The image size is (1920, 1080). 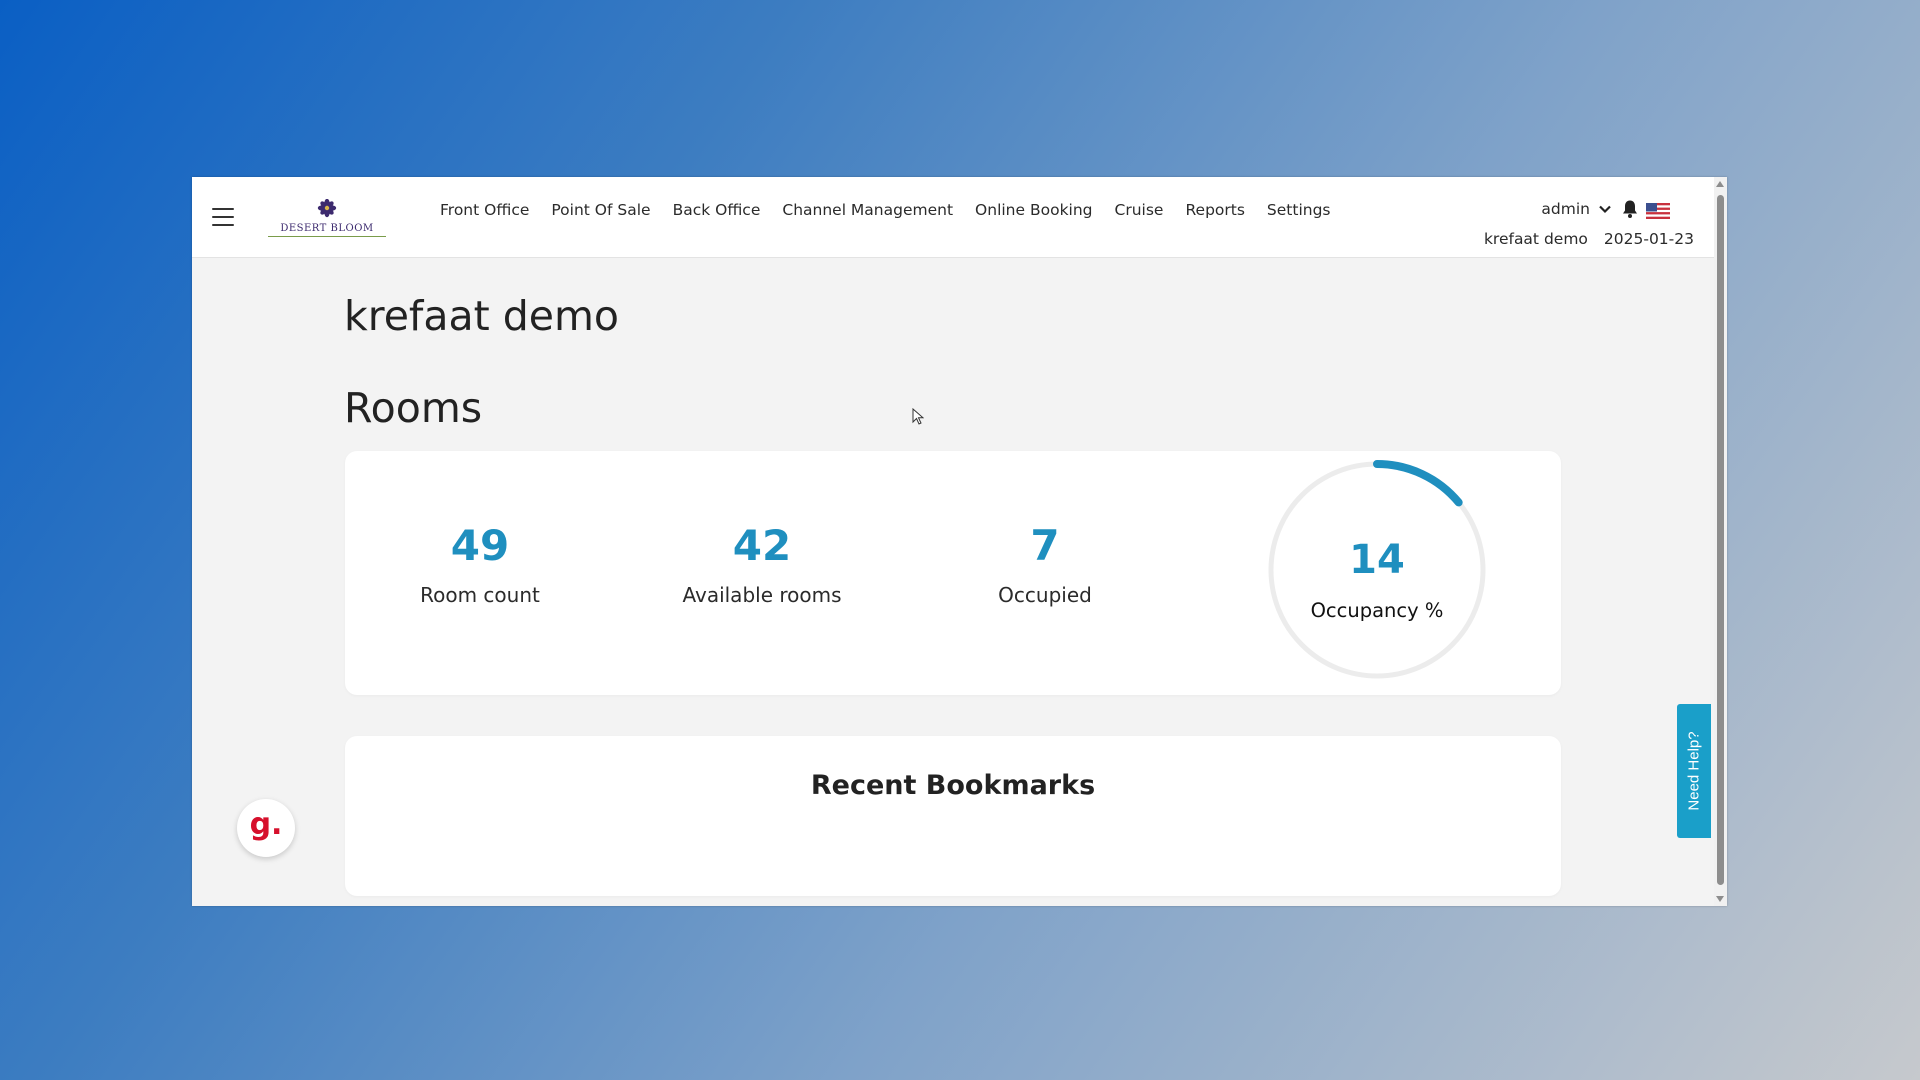 I want to click on need-help-tab: Need Help?, so click(x=1694, y=771).